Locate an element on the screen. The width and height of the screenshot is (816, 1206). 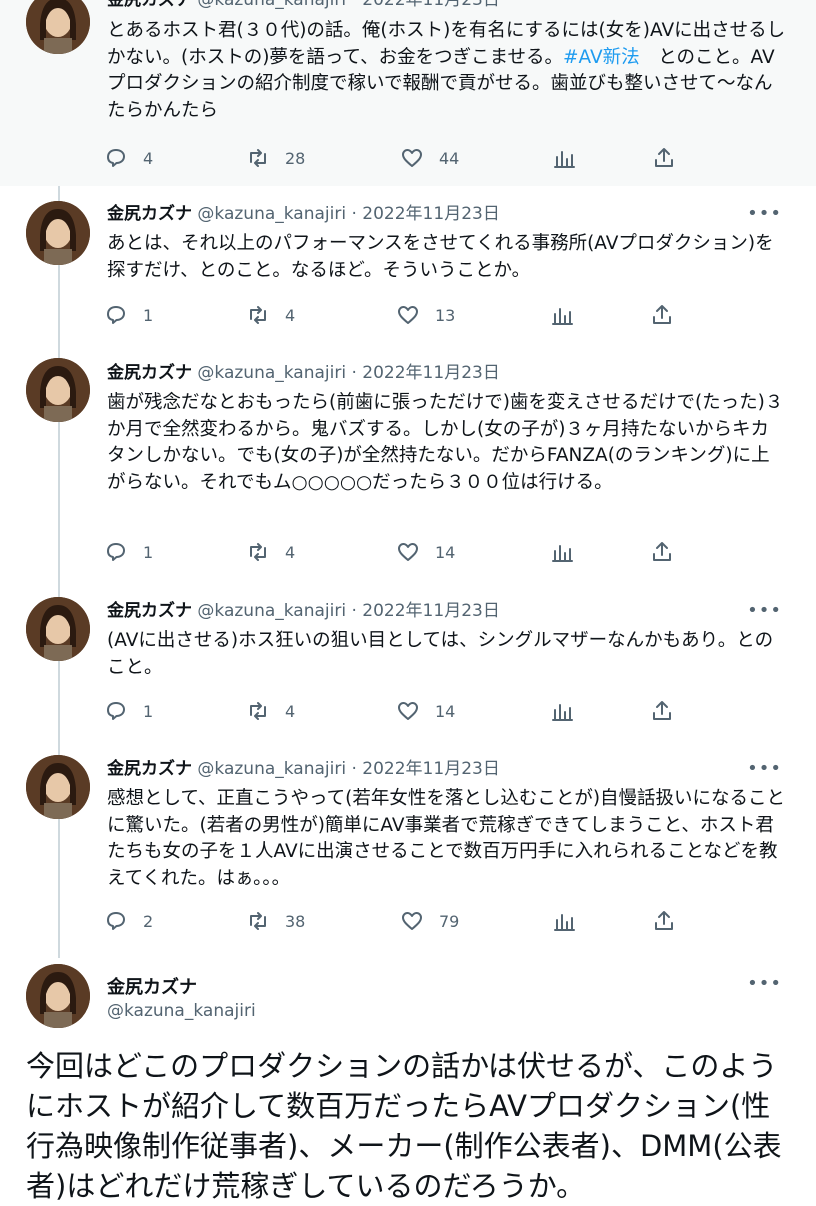
reply-count: 2 is located at coordinates (148, 921).